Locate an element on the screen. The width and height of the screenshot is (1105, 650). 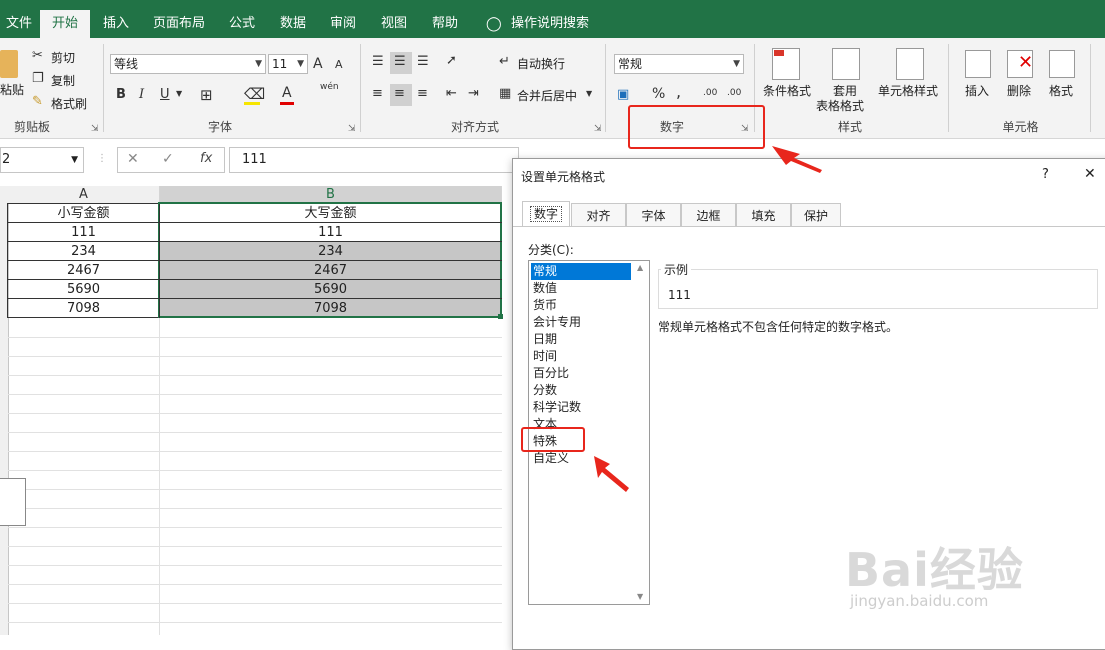
table-cell-a: 5690 is located at coordinates (83, 289).